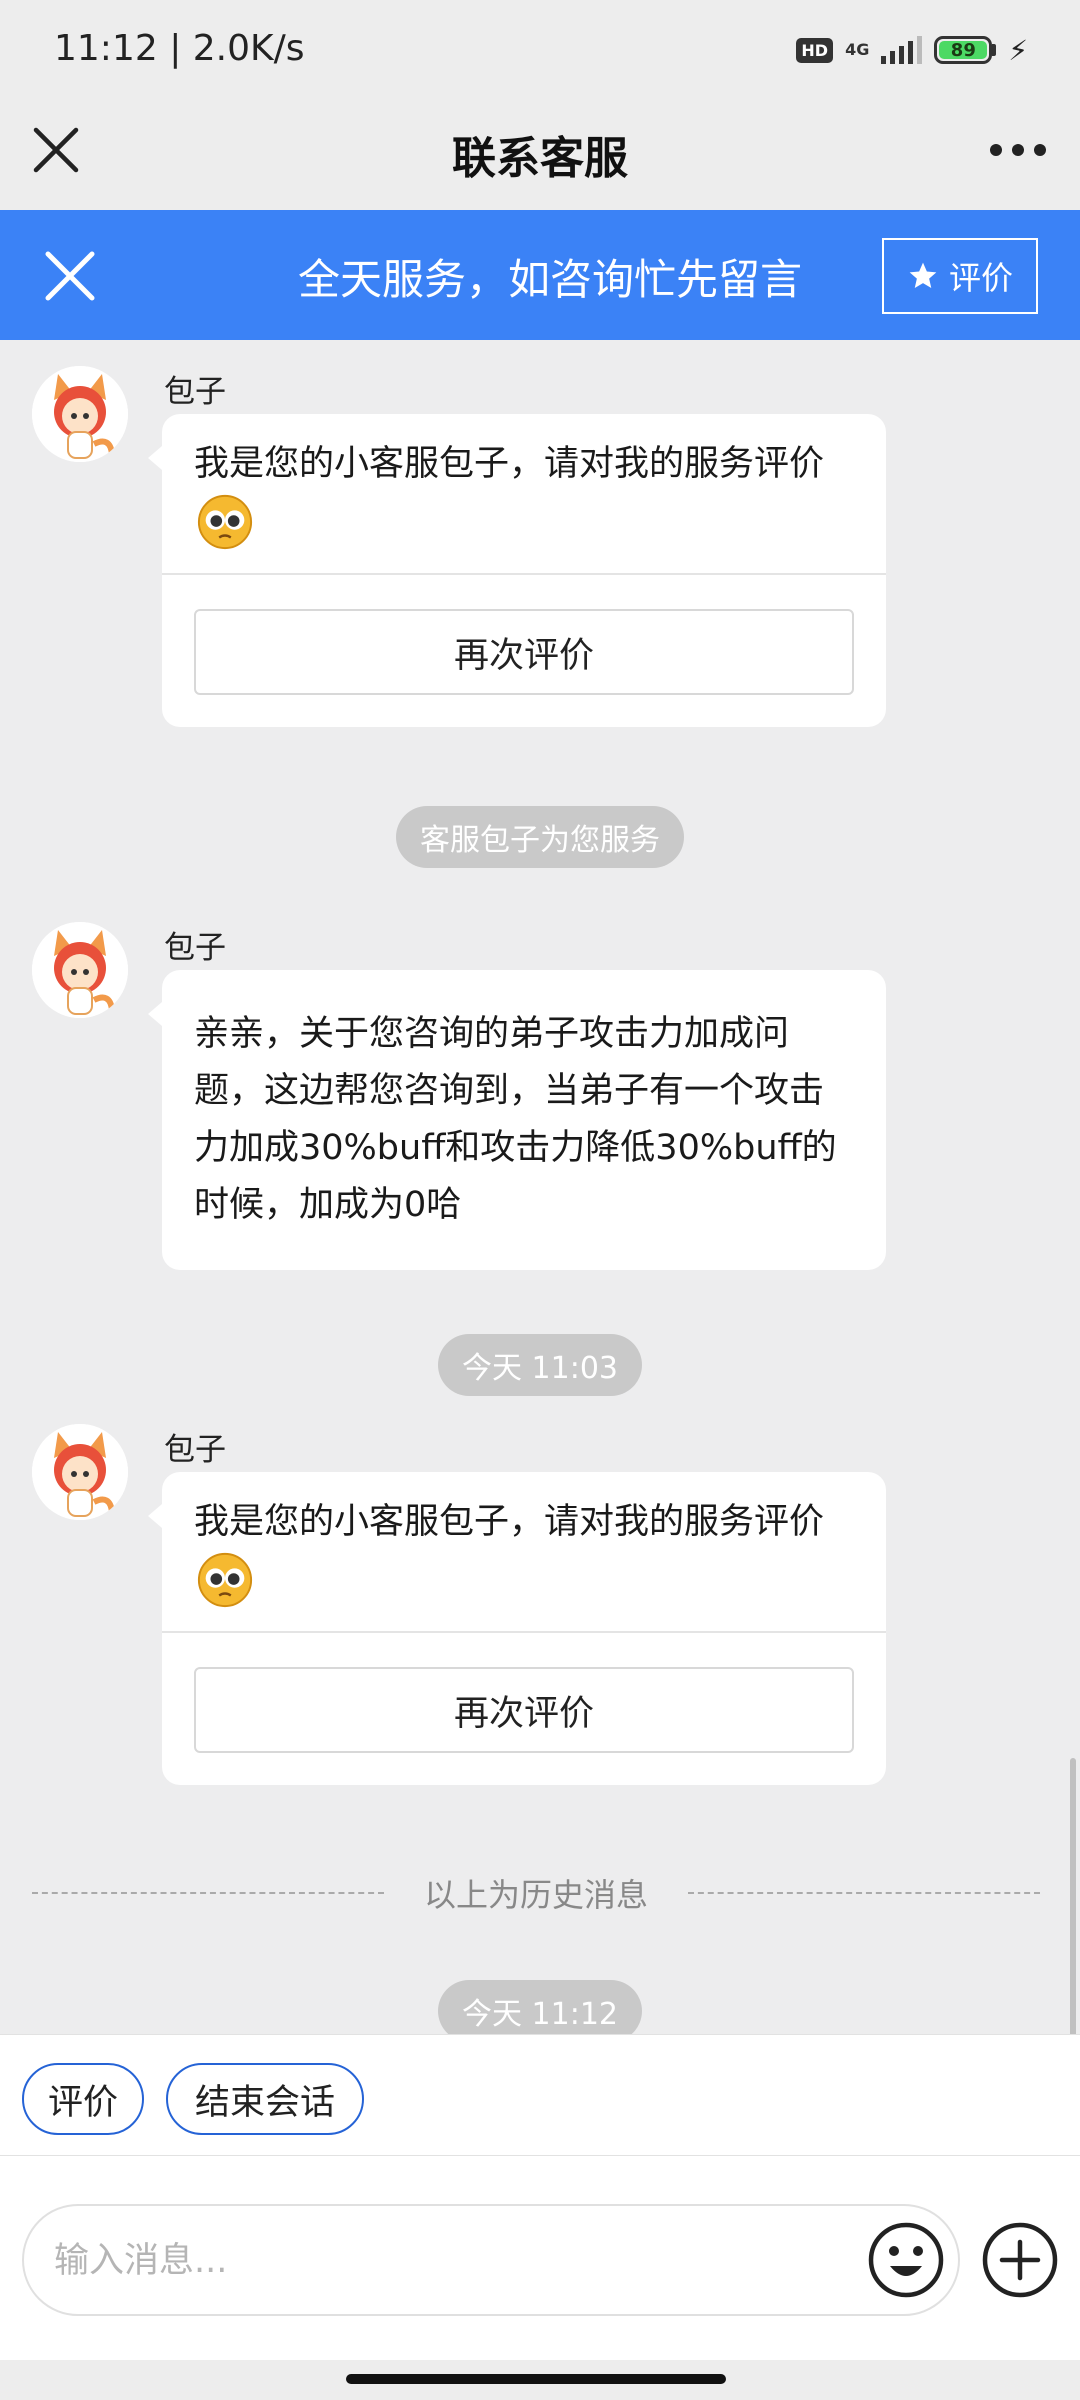  I want to click on page-title: 联系客服, so click(540, 158).